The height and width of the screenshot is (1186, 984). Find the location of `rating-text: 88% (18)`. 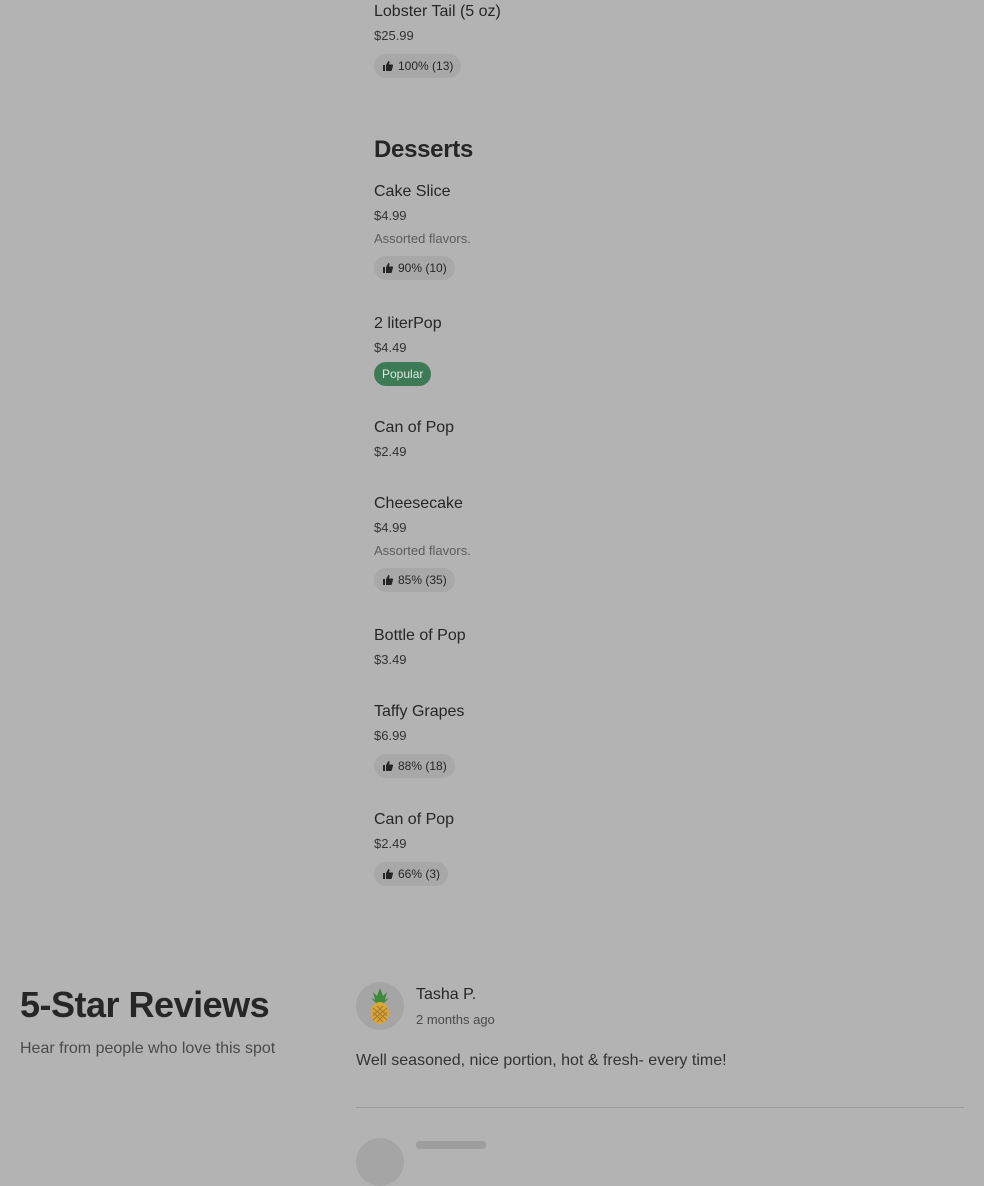

rating-text: 88% (18) is located at coordinates (422, 766).